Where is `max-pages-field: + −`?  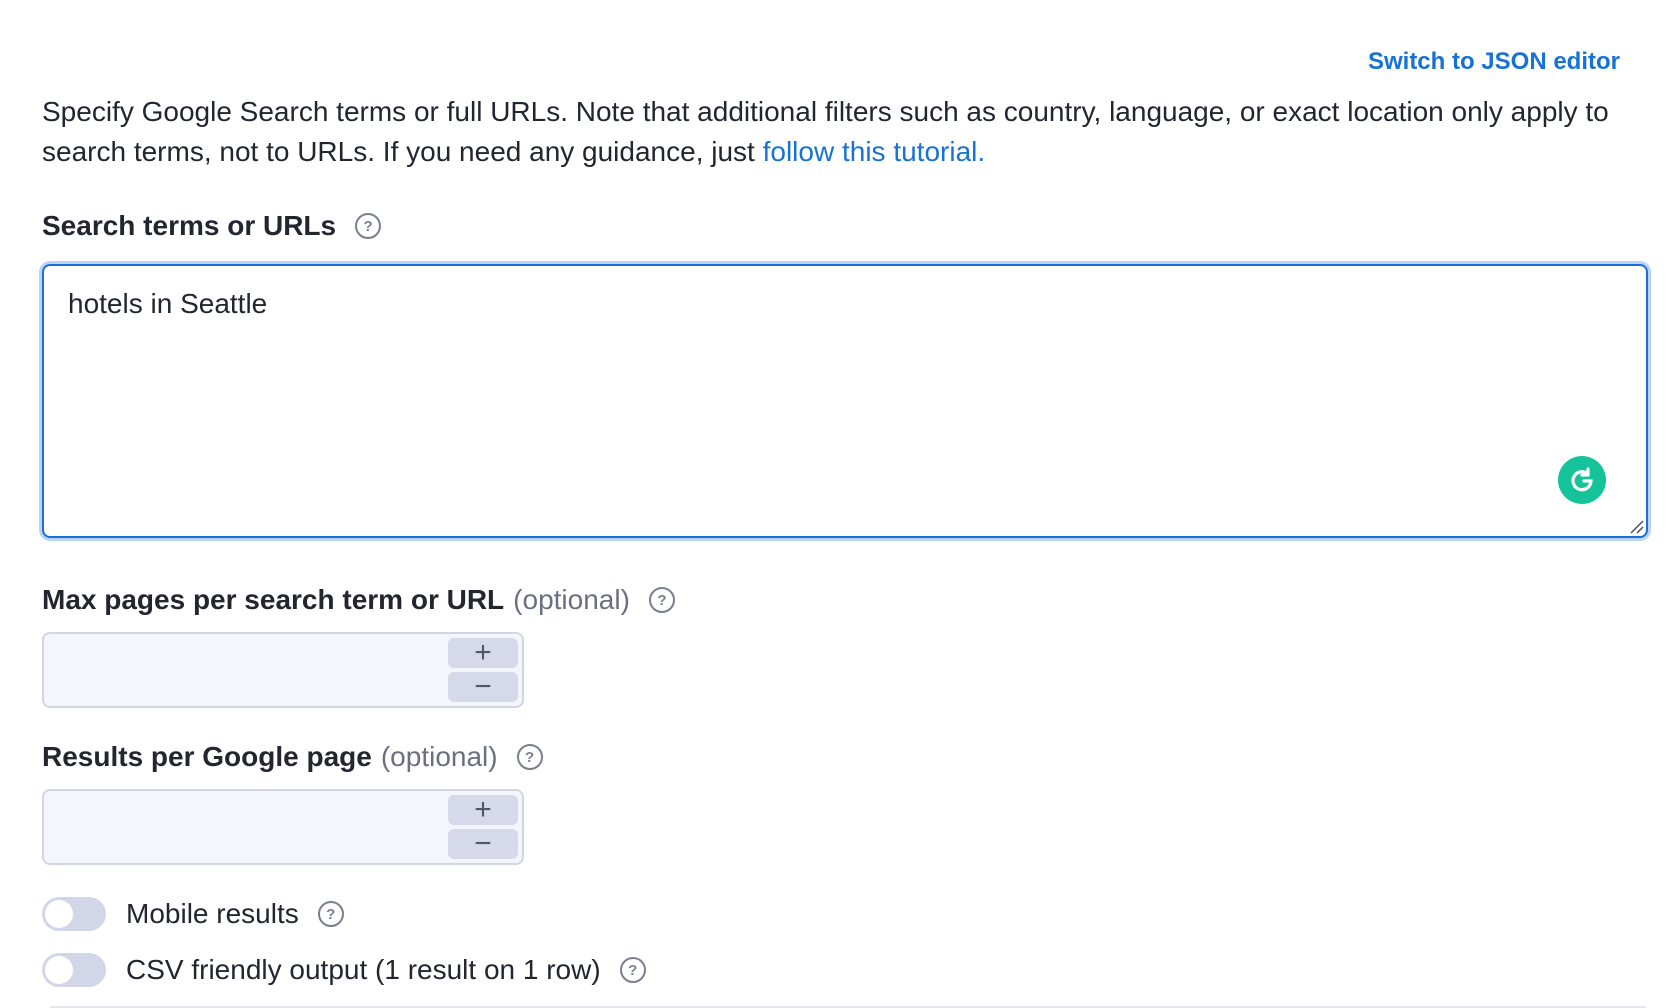
max-pages-field: + − is located at coordinates (283, 670).